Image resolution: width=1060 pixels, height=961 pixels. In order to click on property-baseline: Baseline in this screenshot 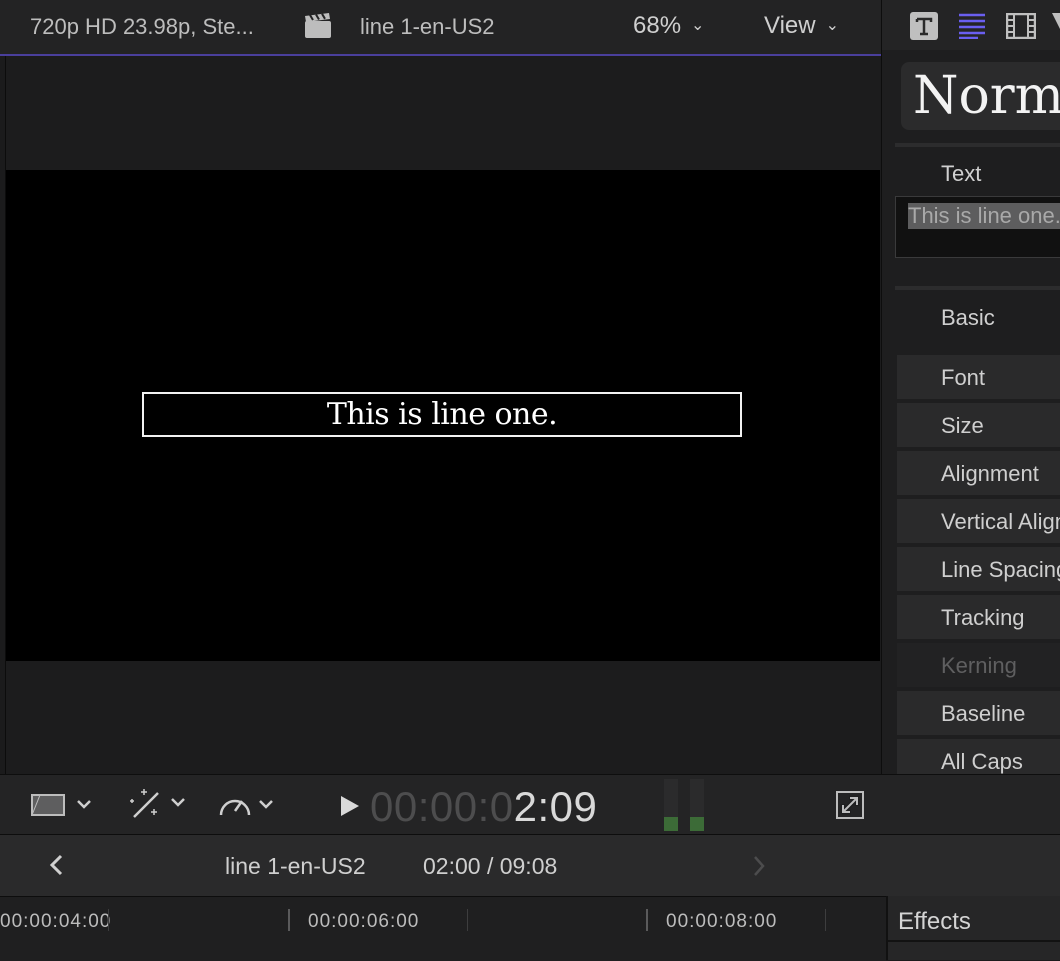, I will do `click(978, 713)`.